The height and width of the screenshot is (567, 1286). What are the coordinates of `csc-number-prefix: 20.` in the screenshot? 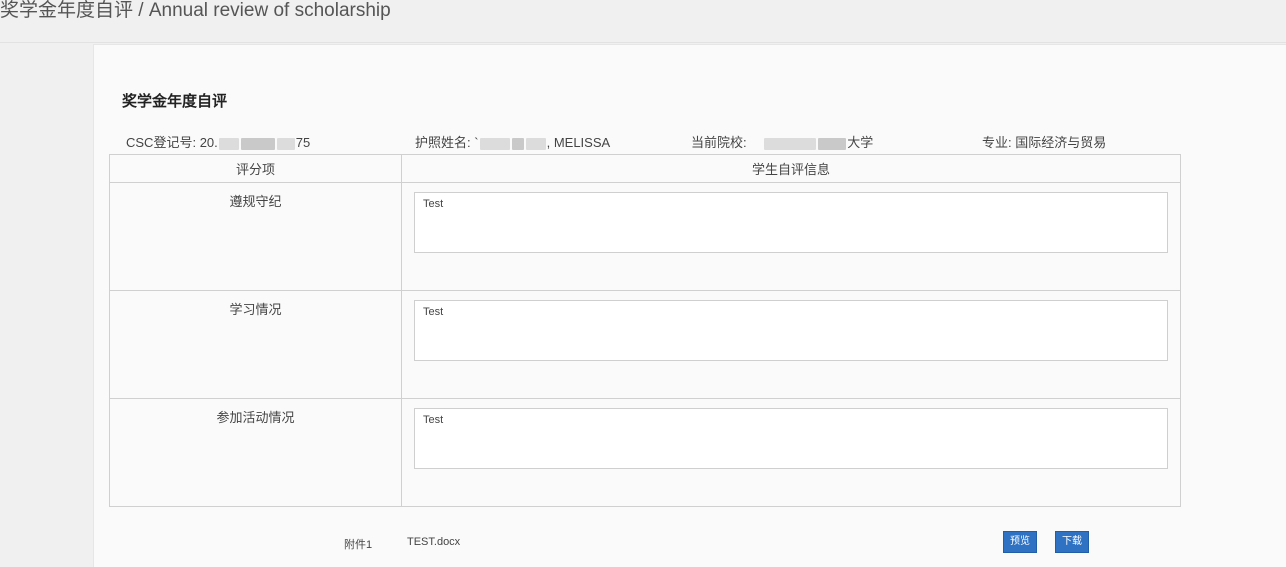 It's located at (208, 142).